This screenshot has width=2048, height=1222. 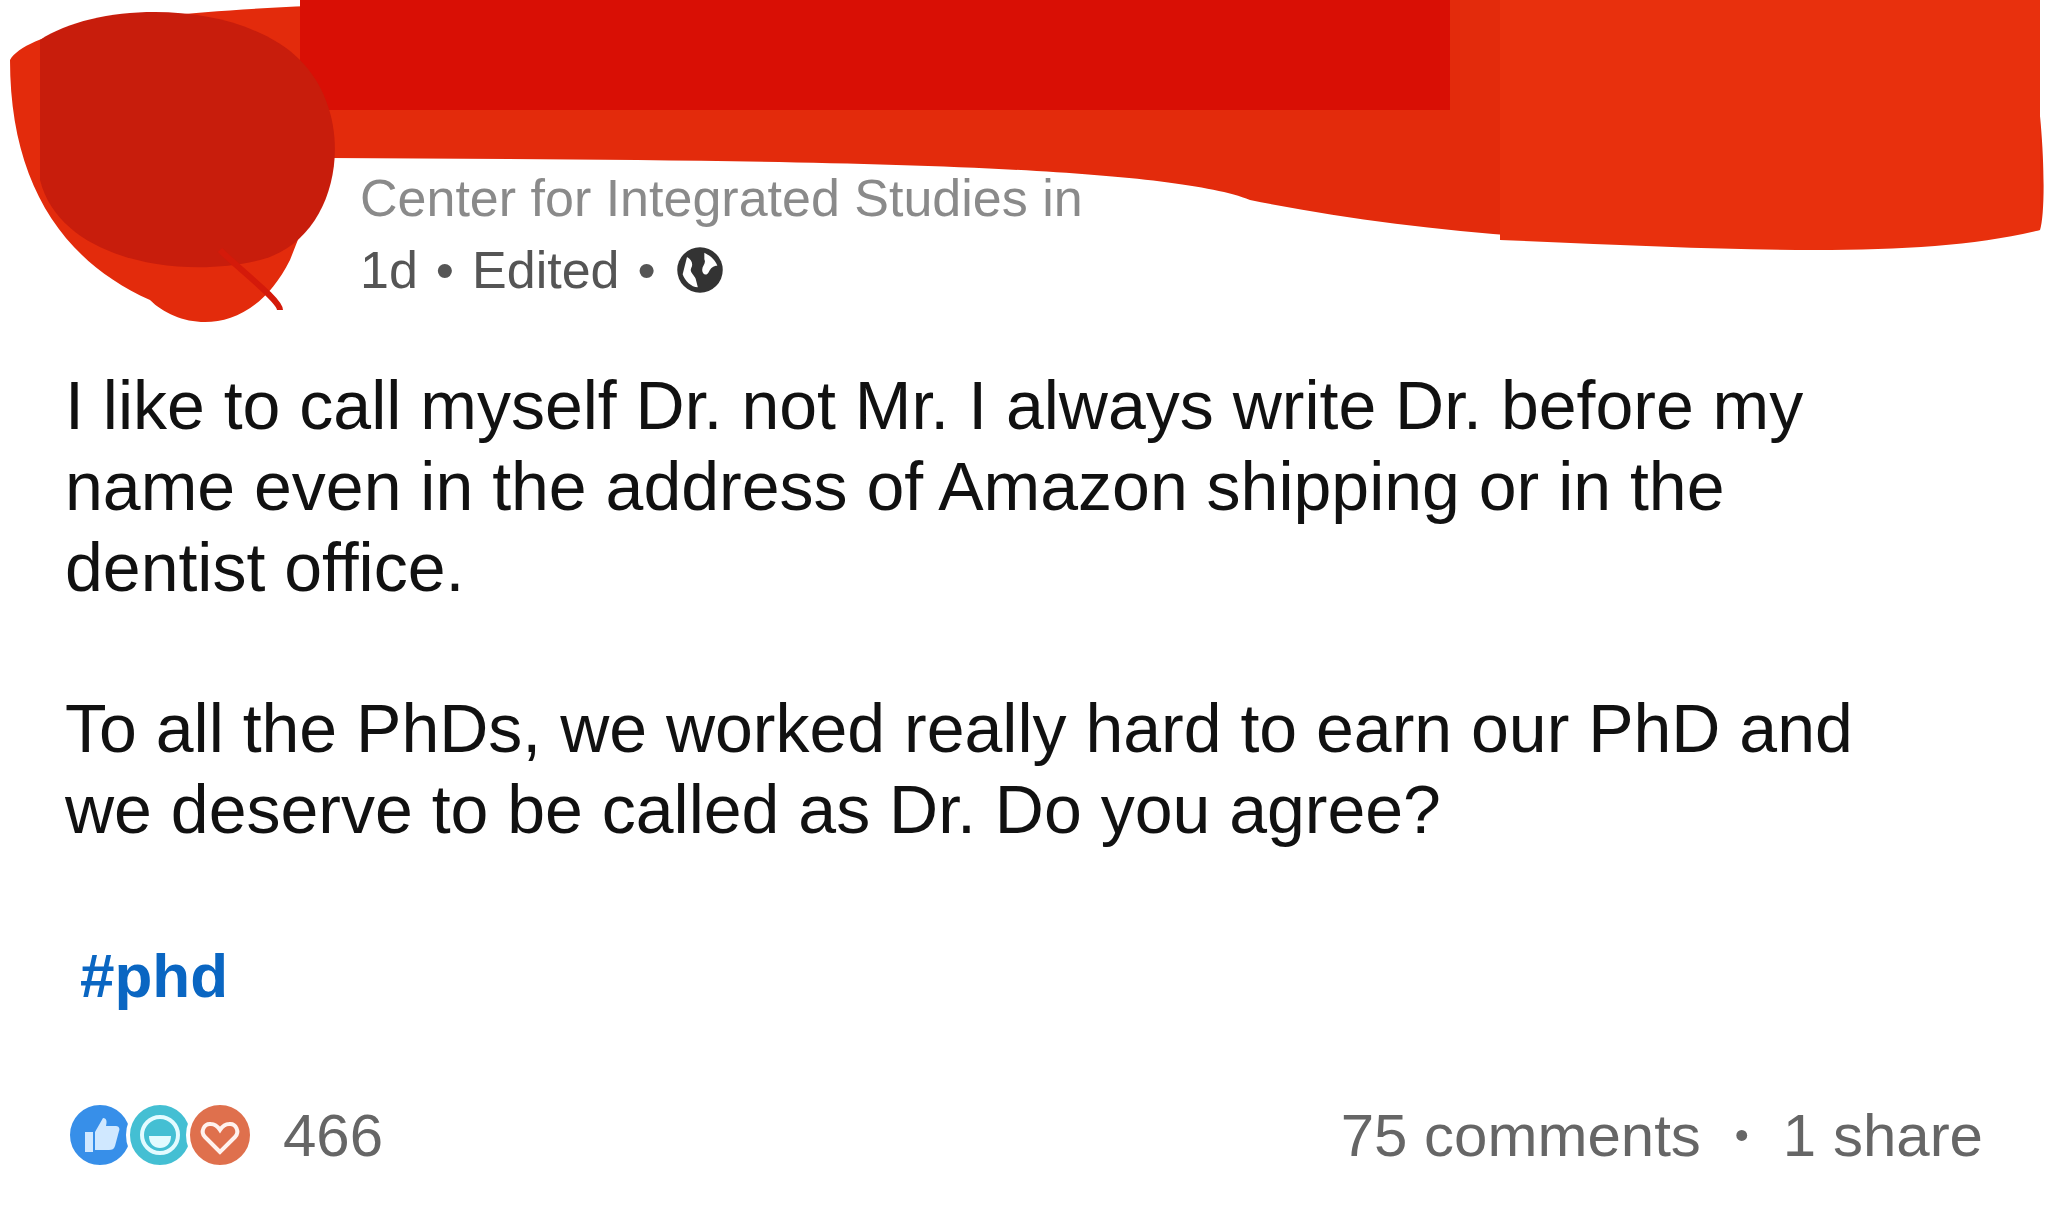 I want to click on post-meta: 1d, so click(x=389, y=270).